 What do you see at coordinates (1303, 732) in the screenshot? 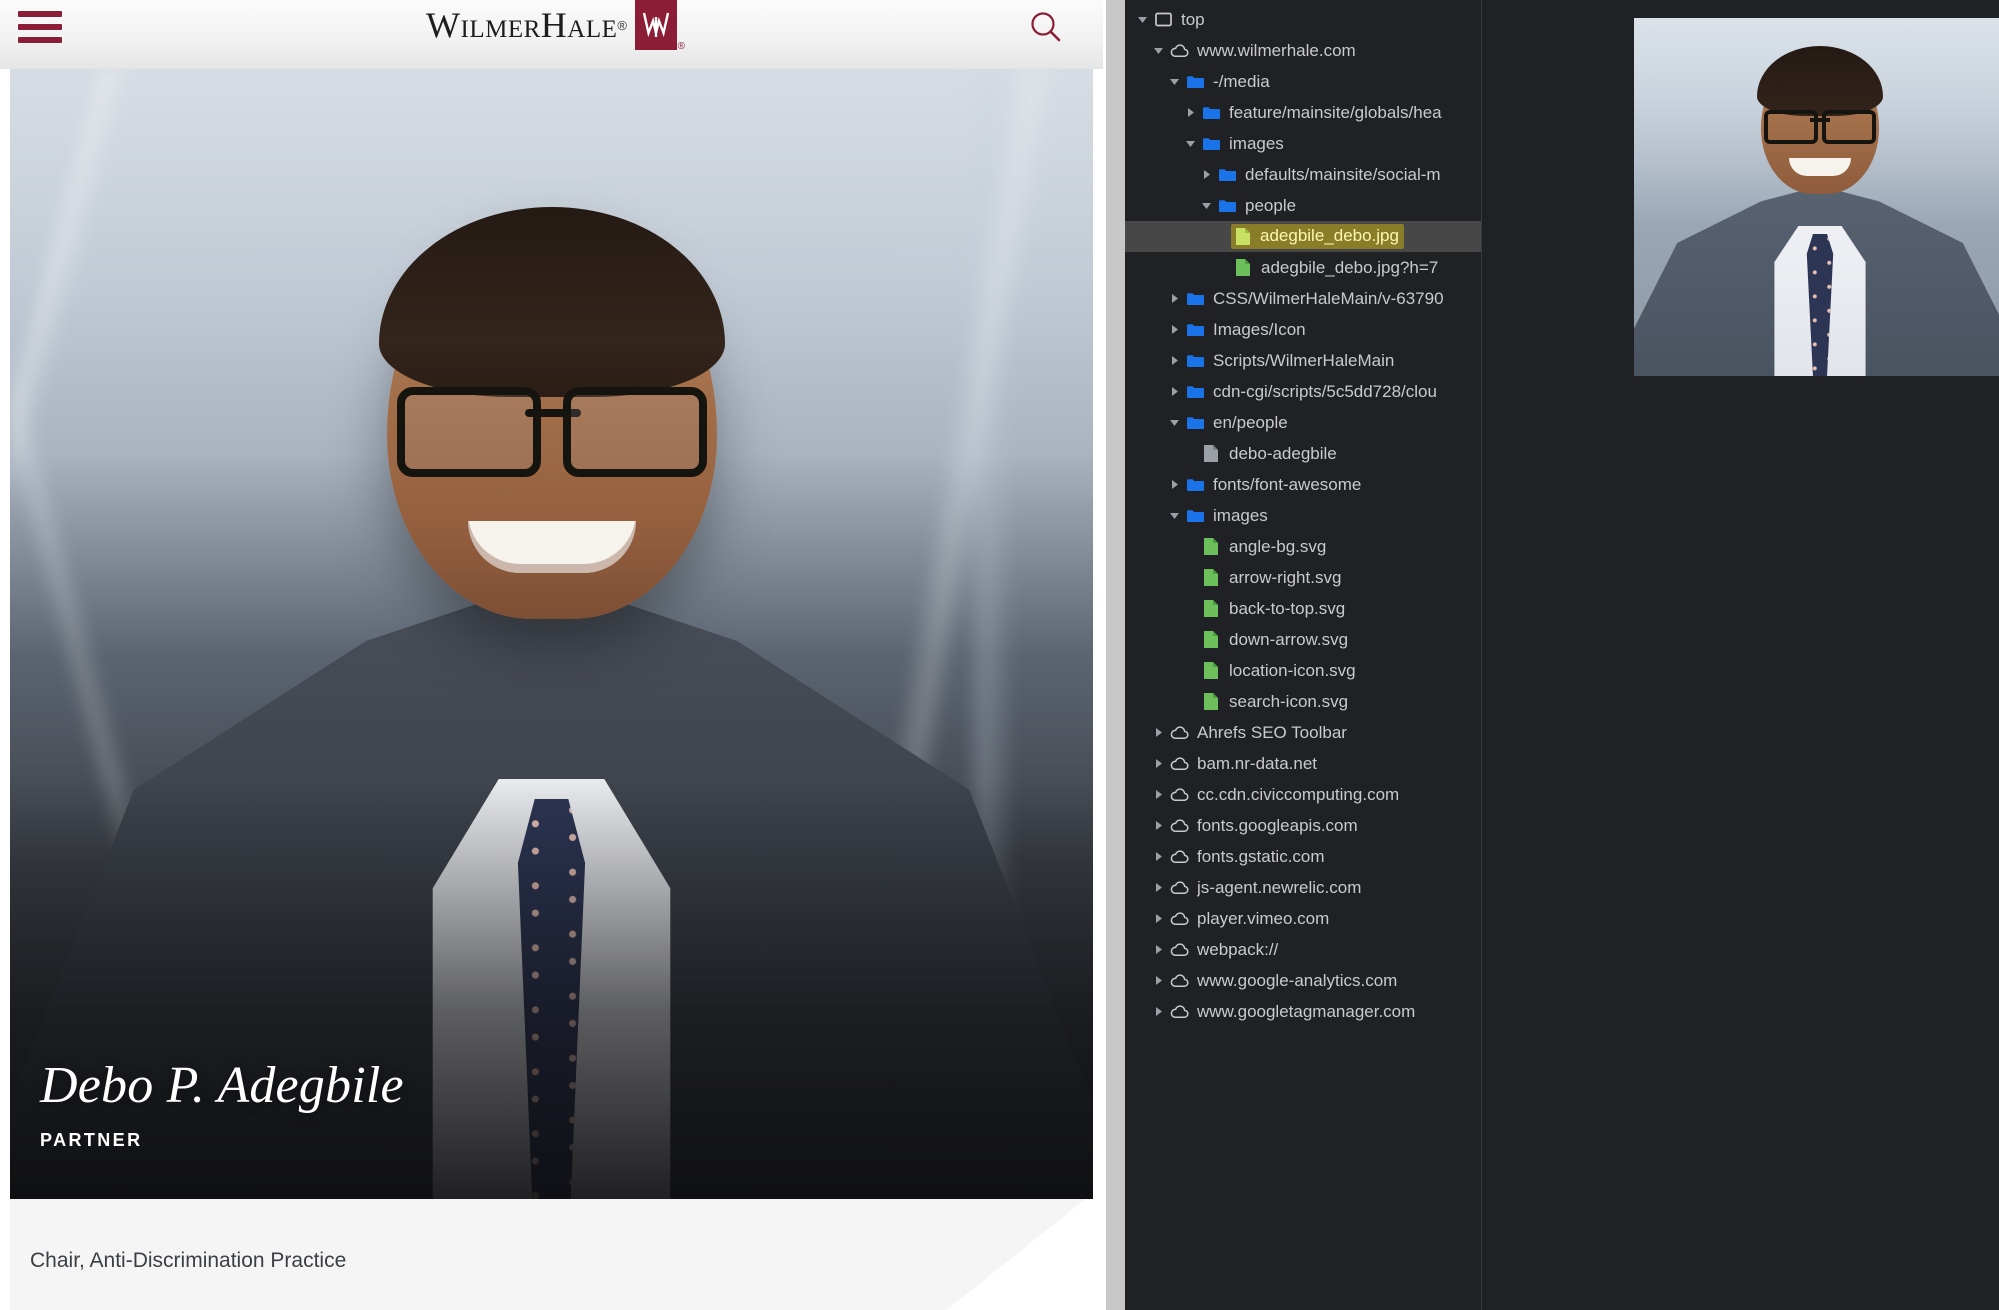
I see `tree-row: Ahrefs SEO Toolbar` at bounding box center [1303, 732].